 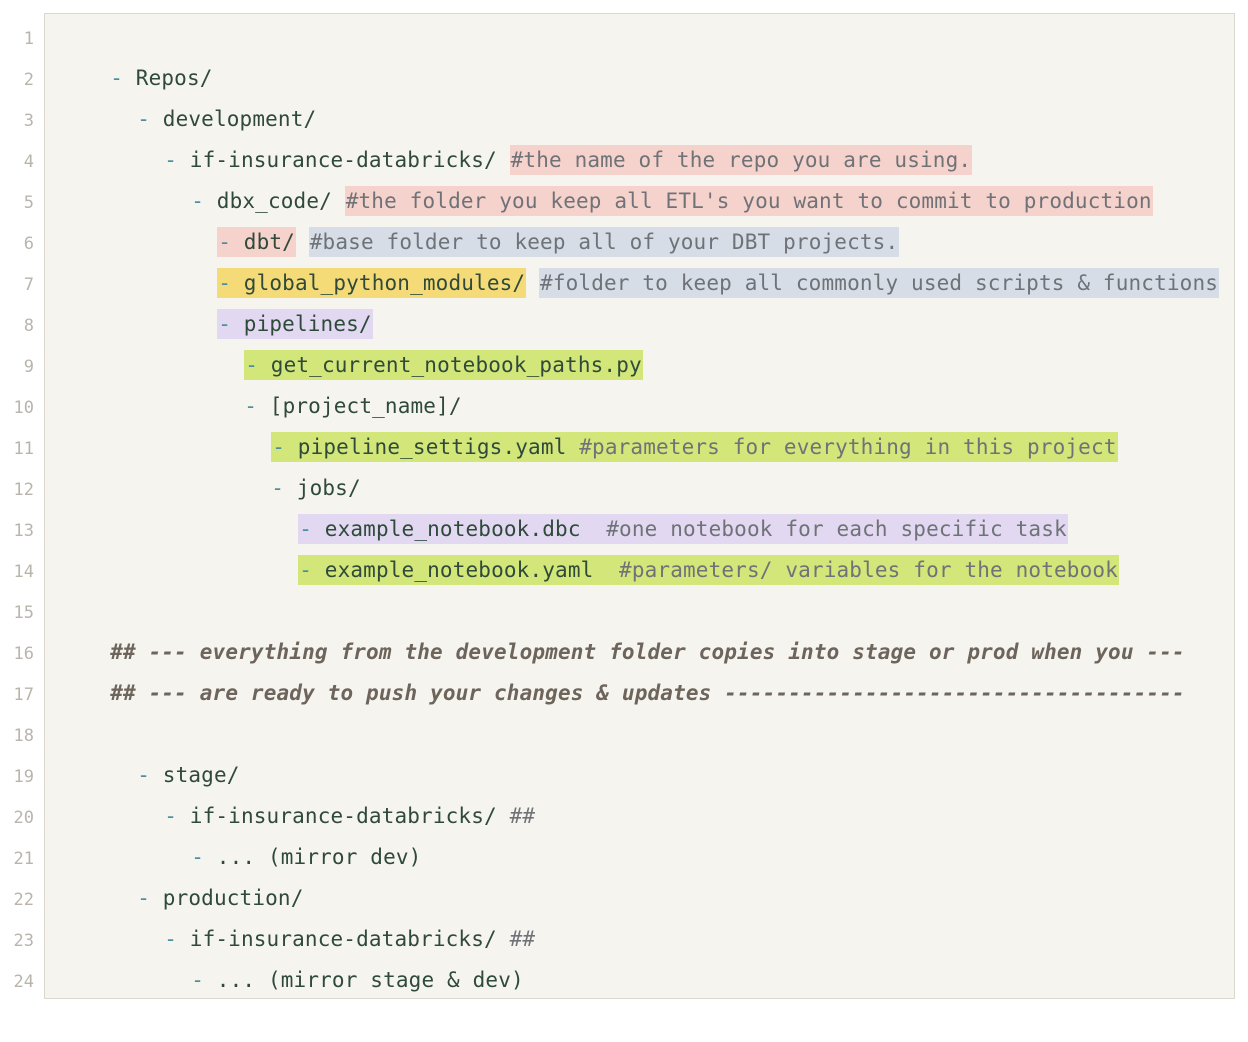 I want to click on line-number: 5, so click(x=28, y=203).